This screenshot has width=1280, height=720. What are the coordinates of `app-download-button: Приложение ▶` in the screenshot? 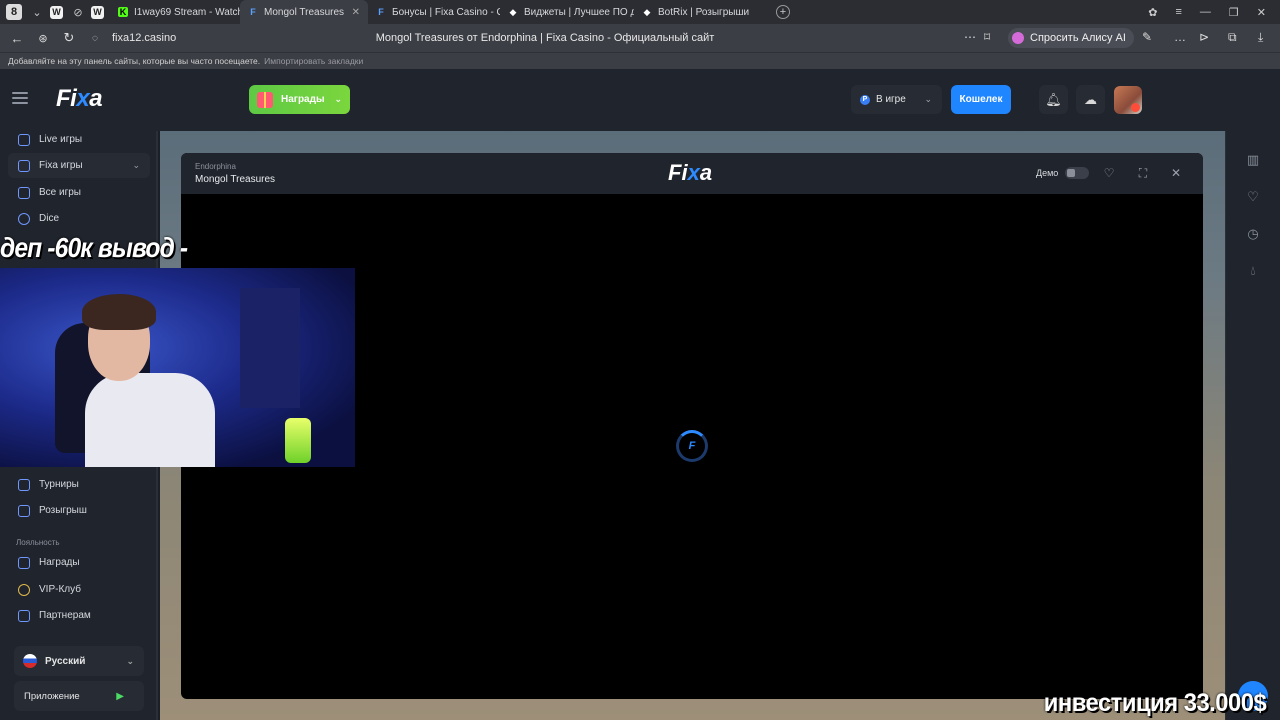 It's located at (79, 696).